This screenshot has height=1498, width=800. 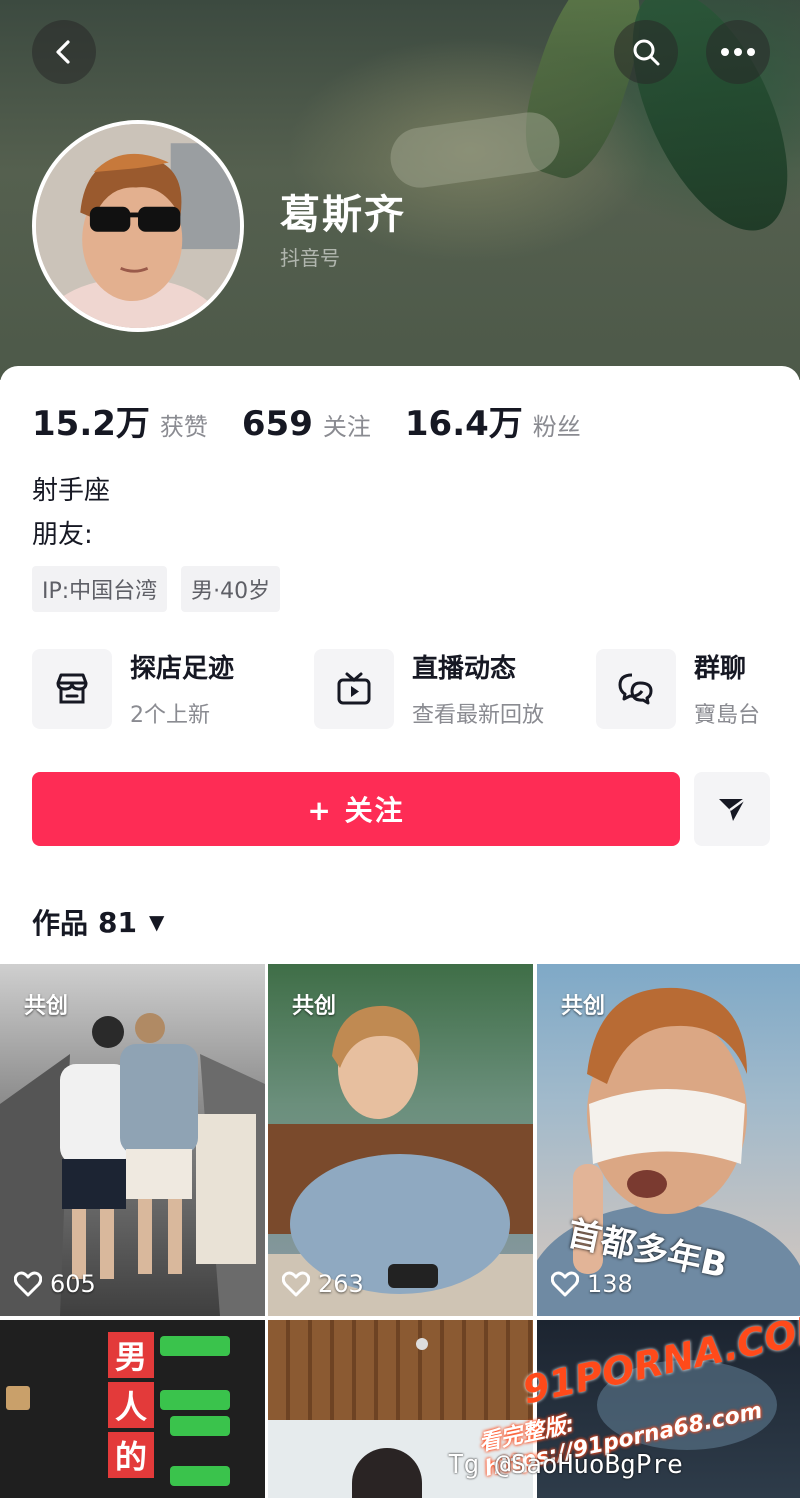 I want to click on stats-row: 15.2万 获赞 659 关注 16.4万 粉丝, so click(x=323, y=420).